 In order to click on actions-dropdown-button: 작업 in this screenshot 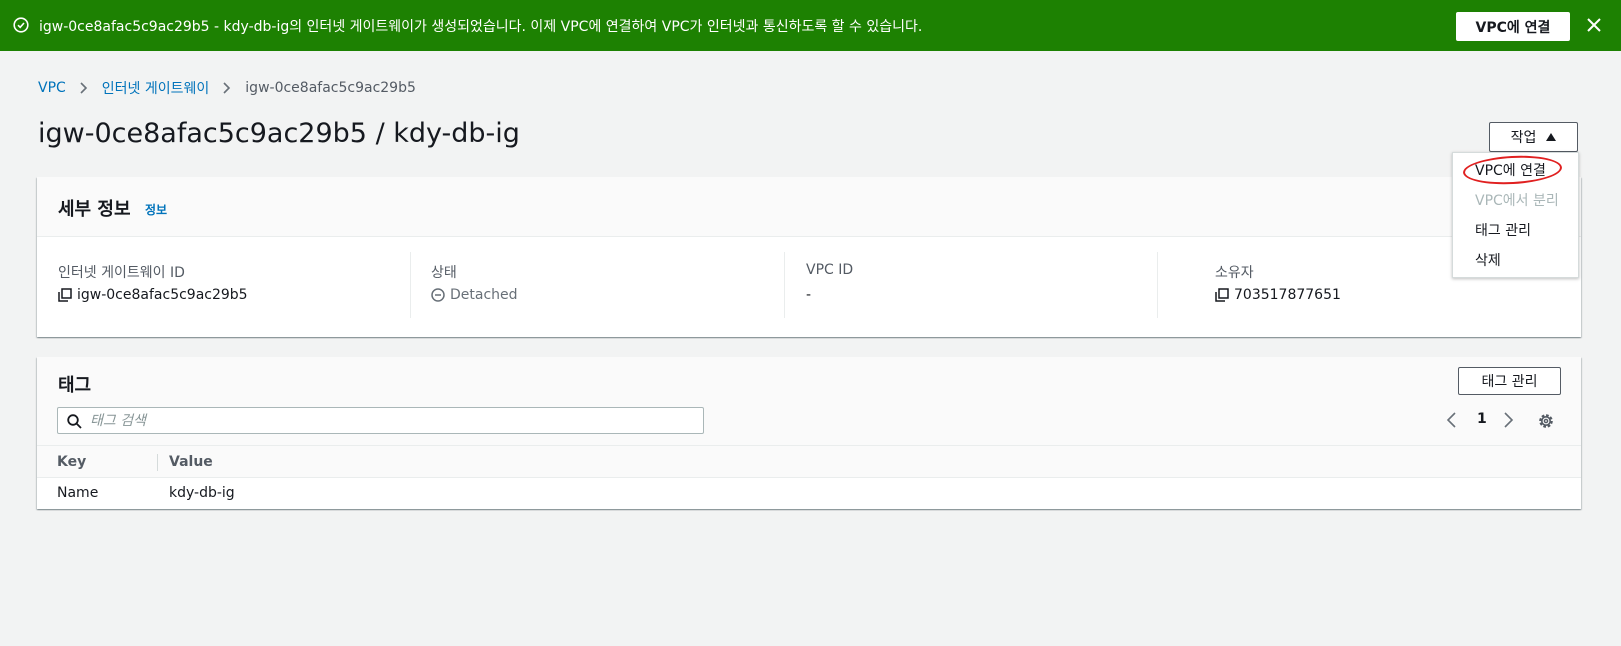, I will do `click(1533, 137)`.